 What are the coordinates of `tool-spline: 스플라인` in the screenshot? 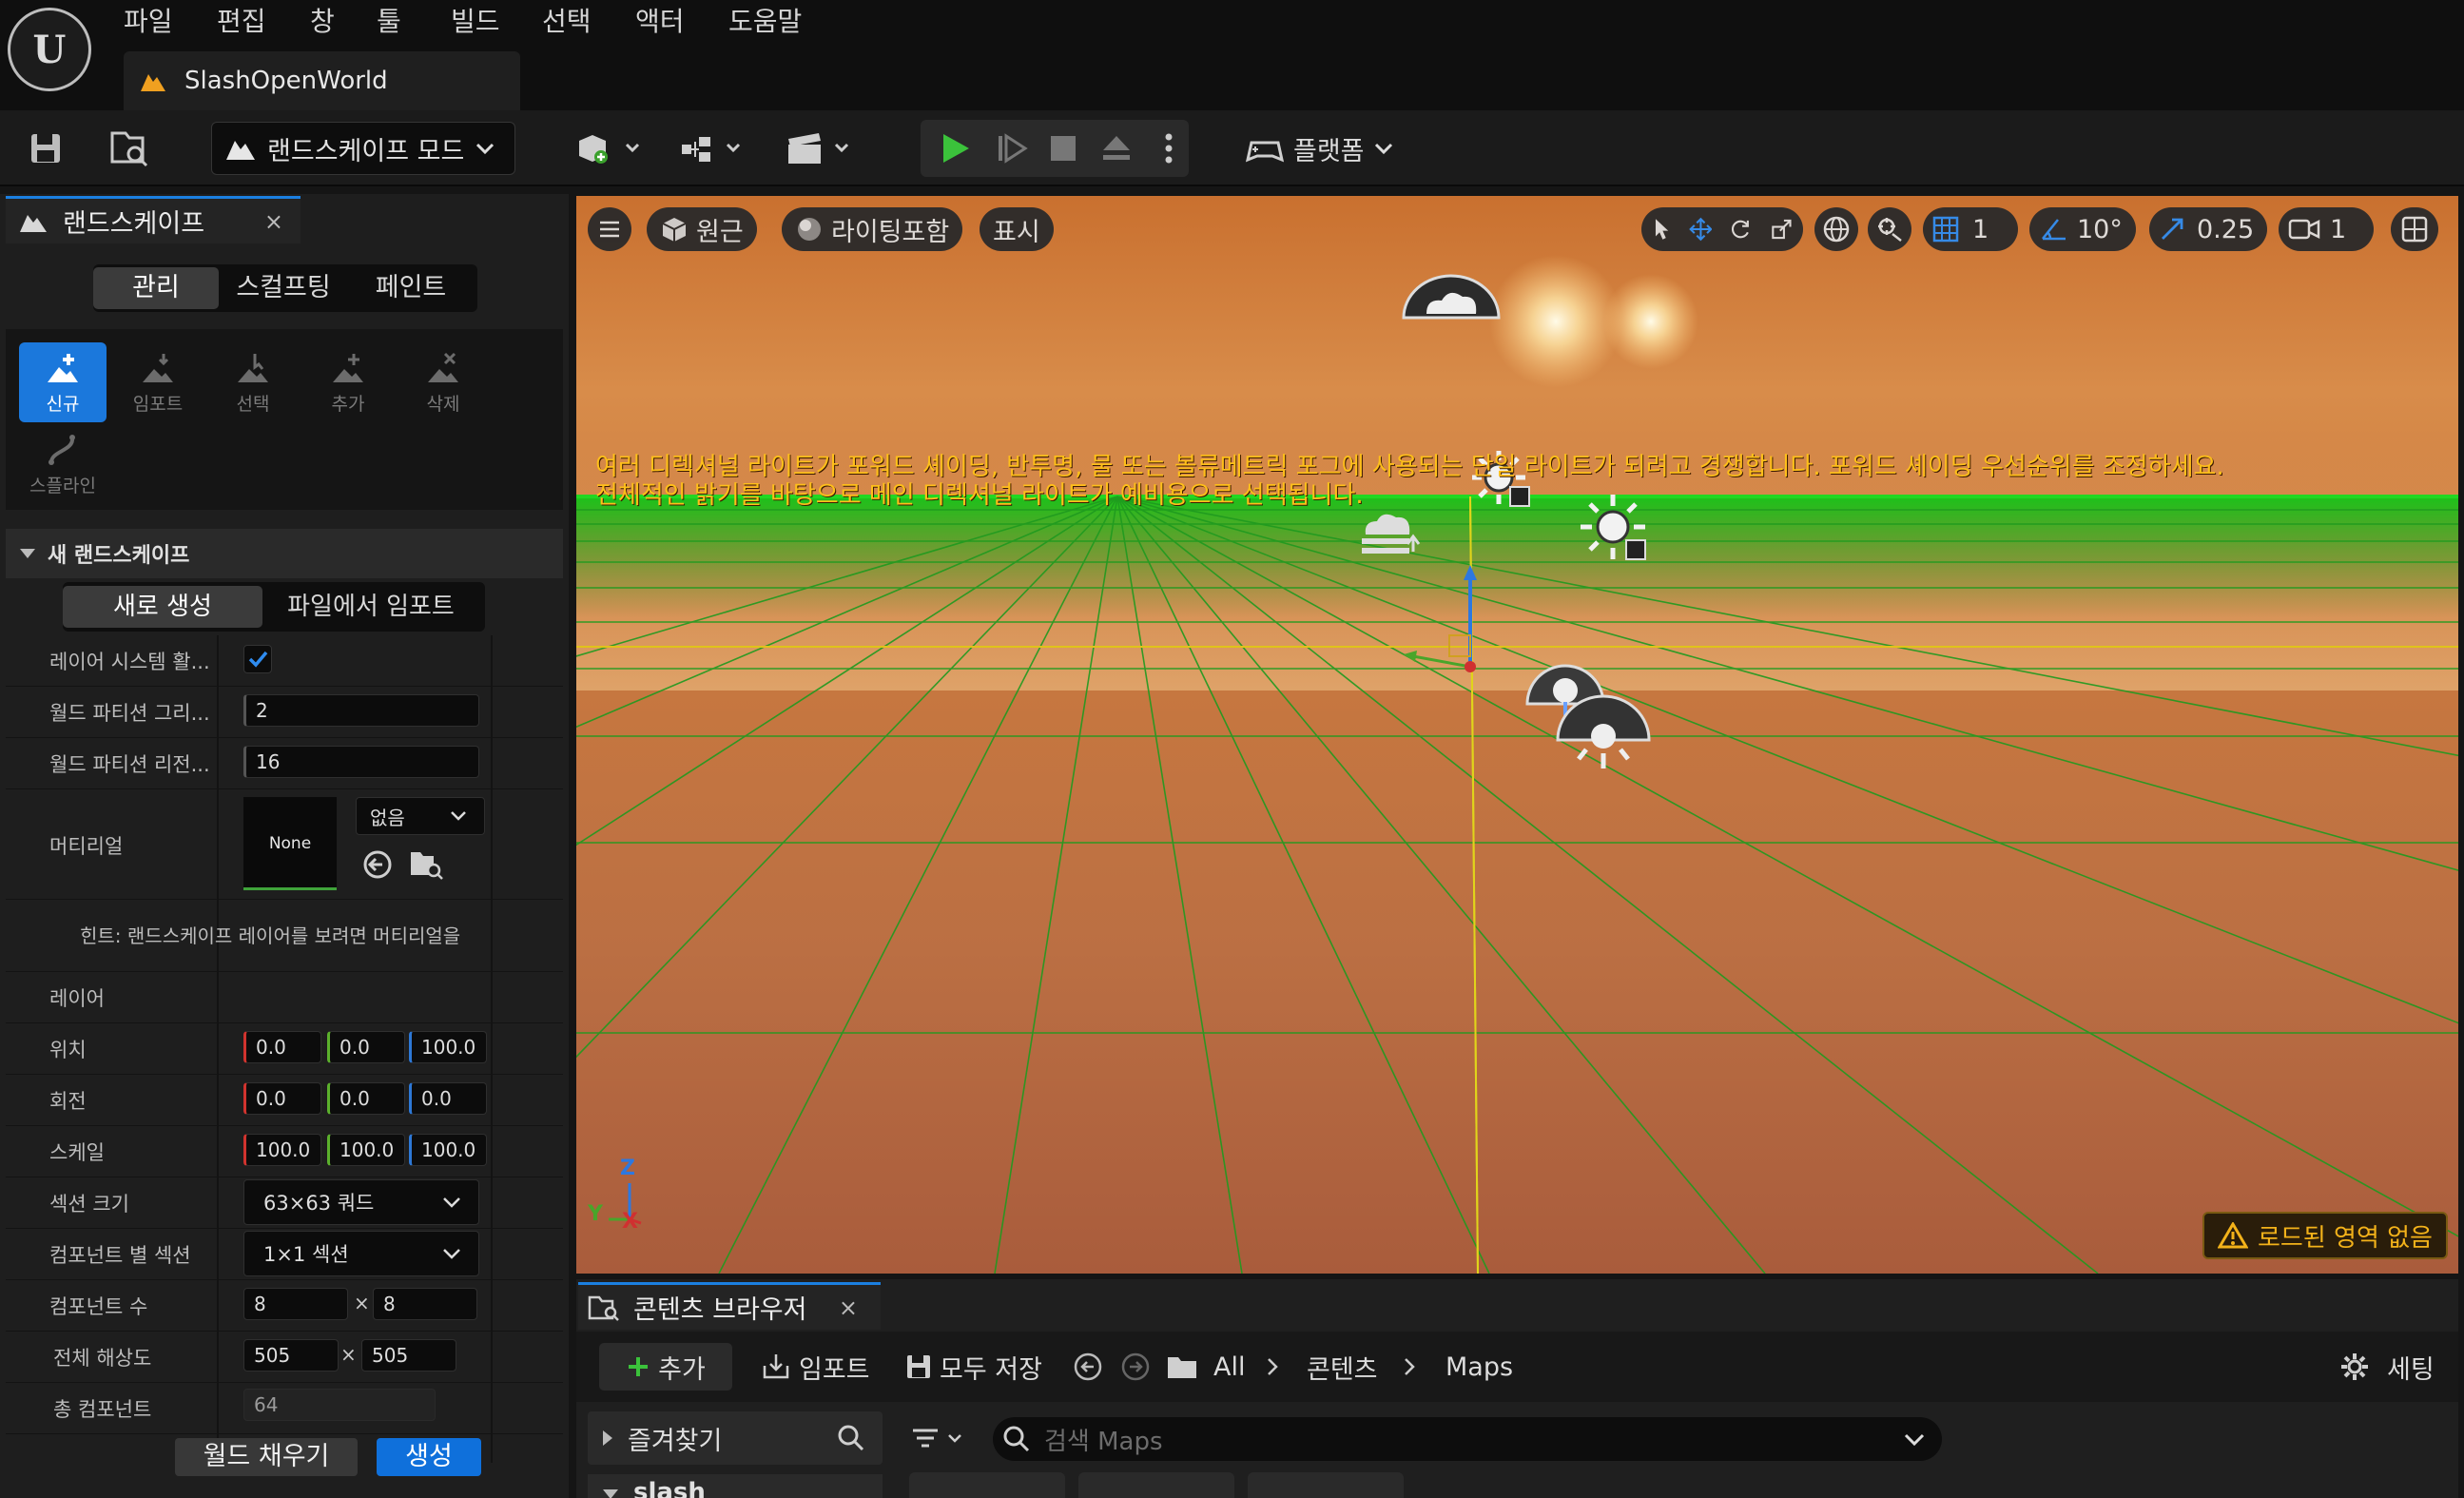 It's located at (63, 464).